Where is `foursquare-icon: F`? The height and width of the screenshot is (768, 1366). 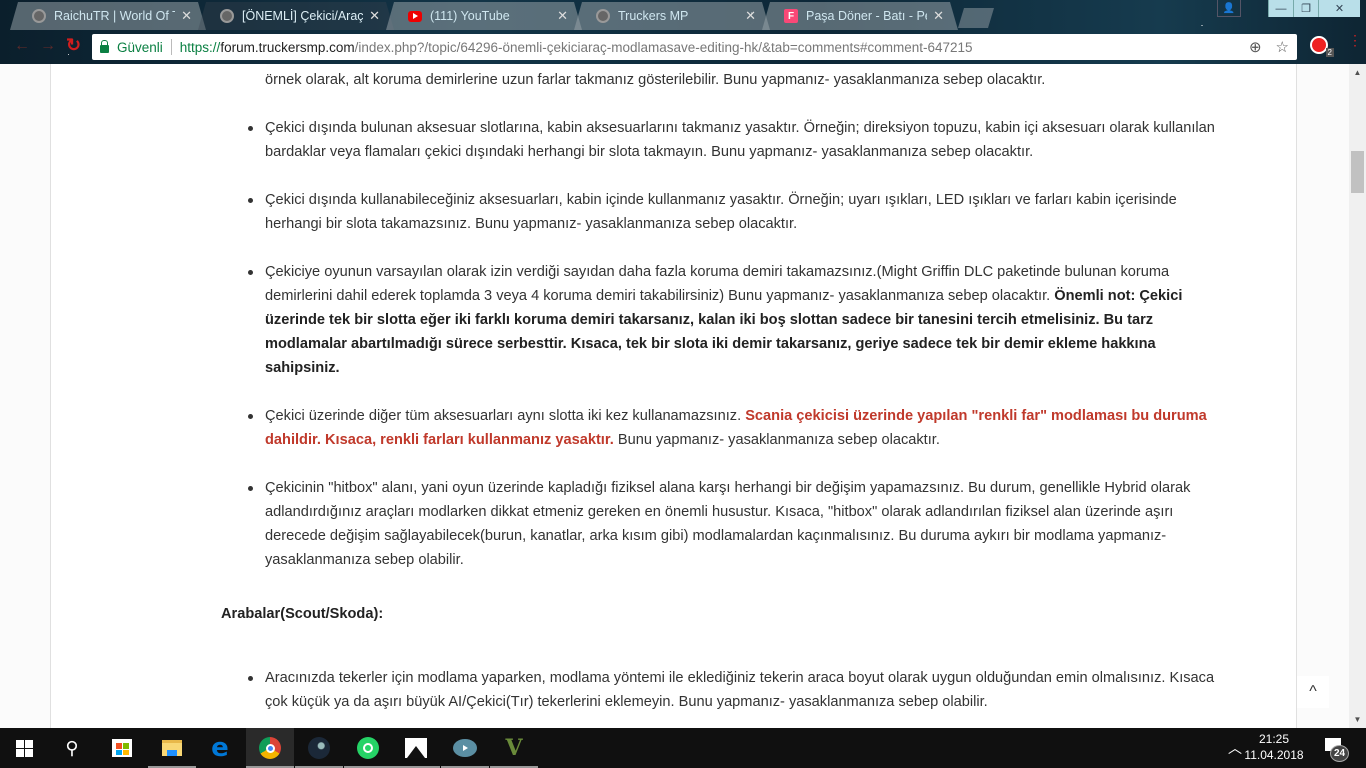
foursquare-icon: F is located at coordinates (791, 16).